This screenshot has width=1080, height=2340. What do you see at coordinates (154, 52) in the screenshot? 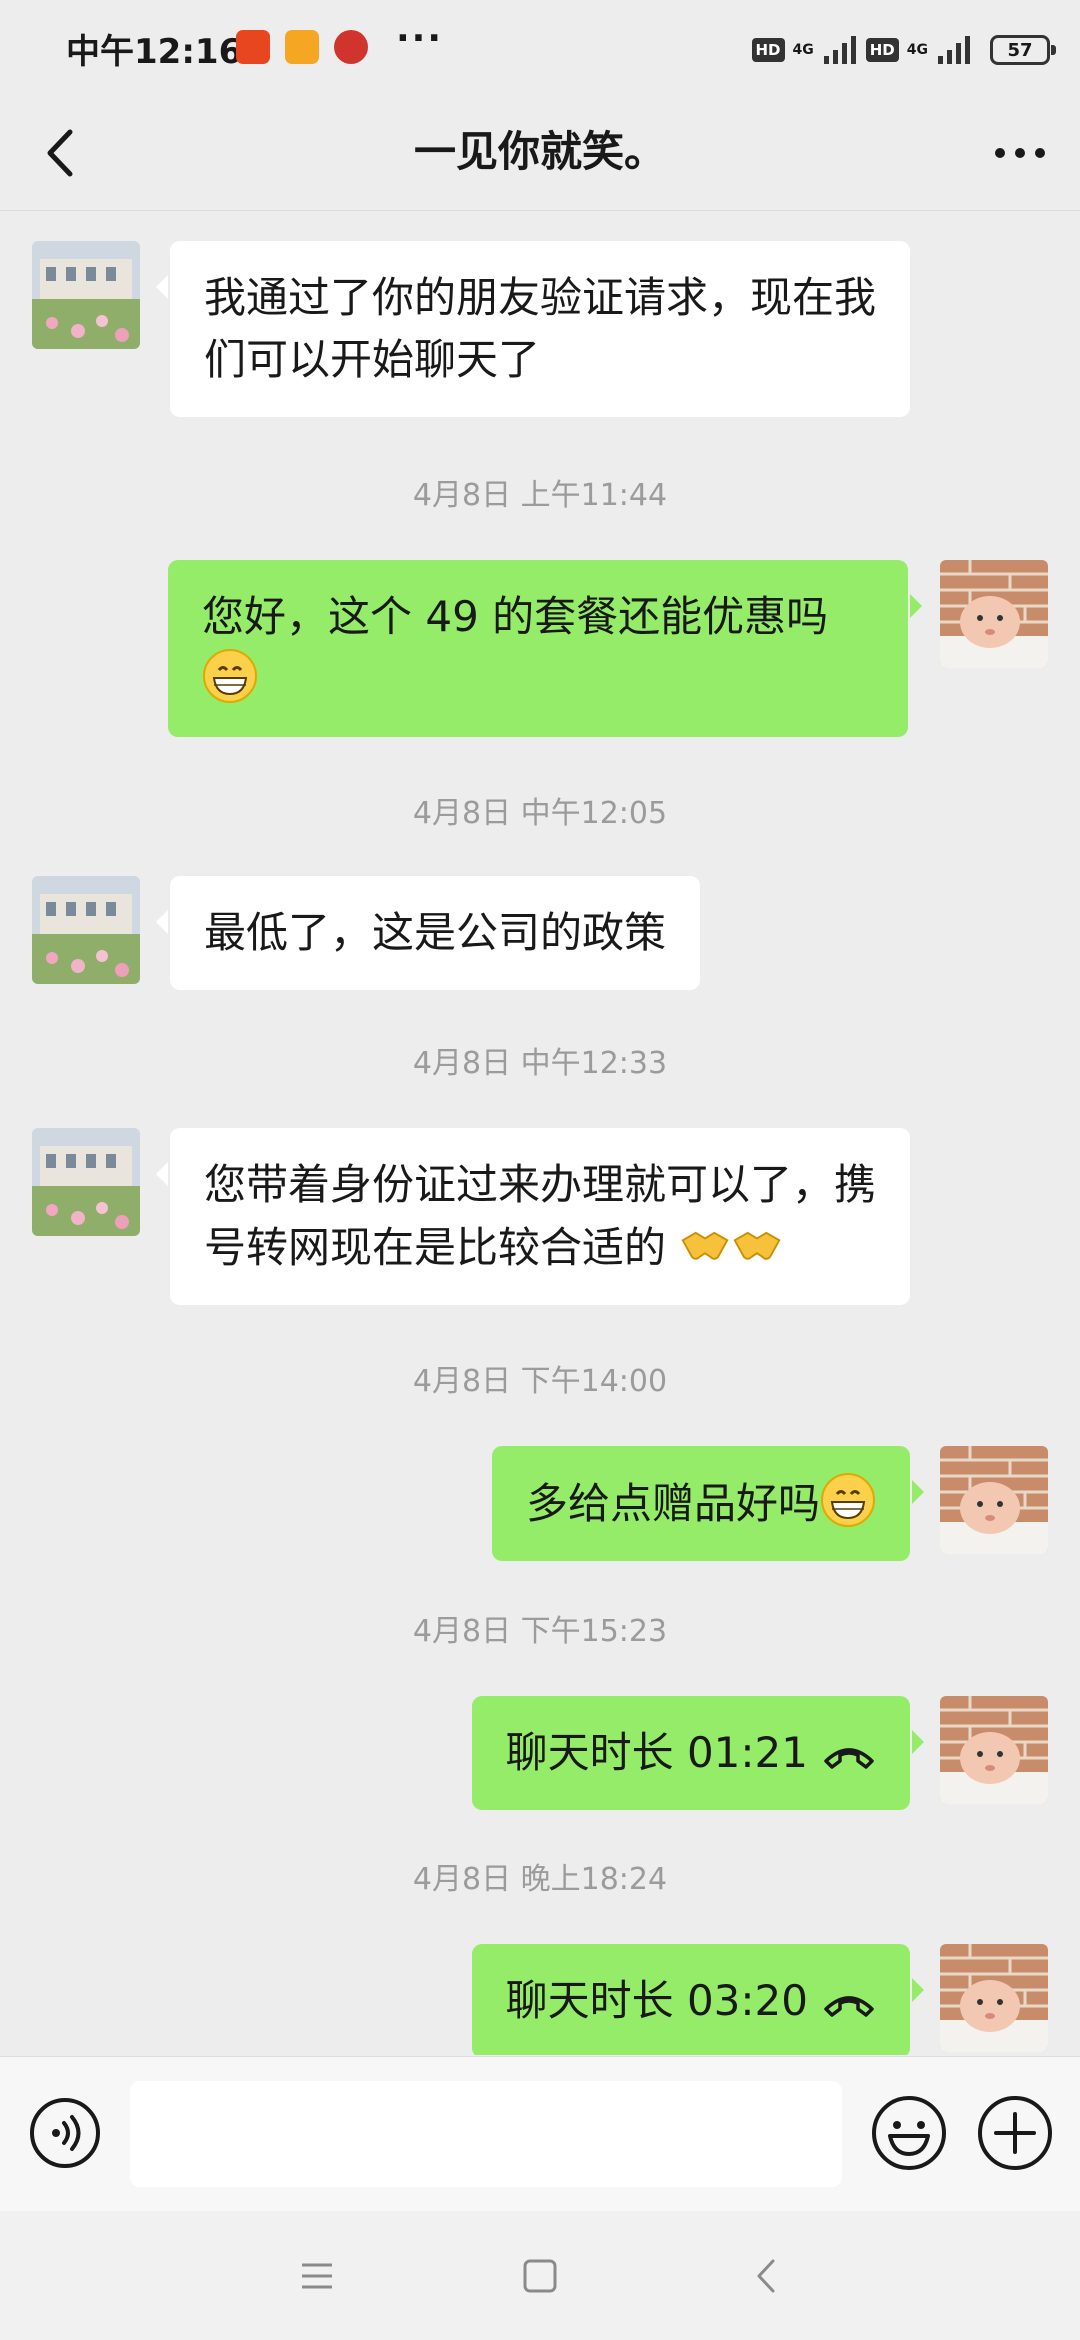
I see `status-time: 中午12:16` at bounding box center [154, 52].